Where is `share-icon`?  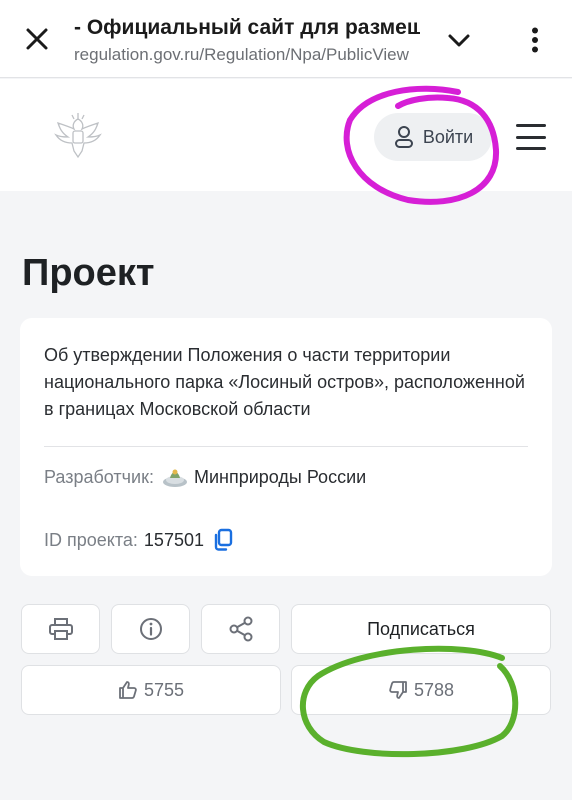
share-icon is located at coordinates (240, 629).